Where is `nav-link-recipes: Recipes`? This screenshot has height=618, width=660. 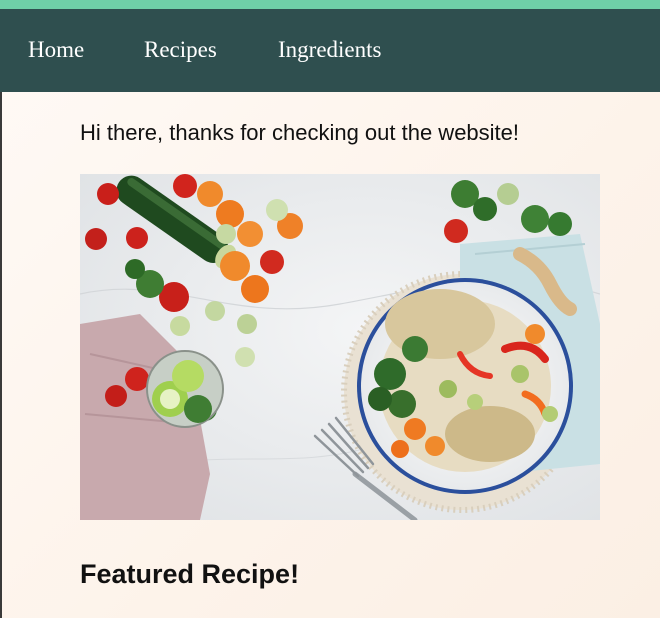 nav-link-recipes: Recipes is located at coordinates (180, 50).